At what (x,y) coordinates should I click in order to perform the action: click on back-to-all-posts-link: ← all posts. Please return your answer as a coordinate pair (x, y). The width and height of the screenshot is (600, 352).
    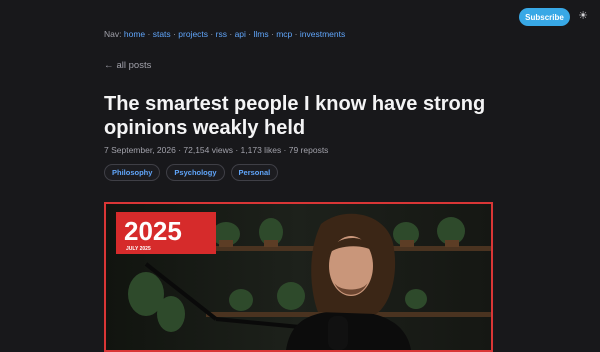
    Looking at the image, I should click on (127, 65).